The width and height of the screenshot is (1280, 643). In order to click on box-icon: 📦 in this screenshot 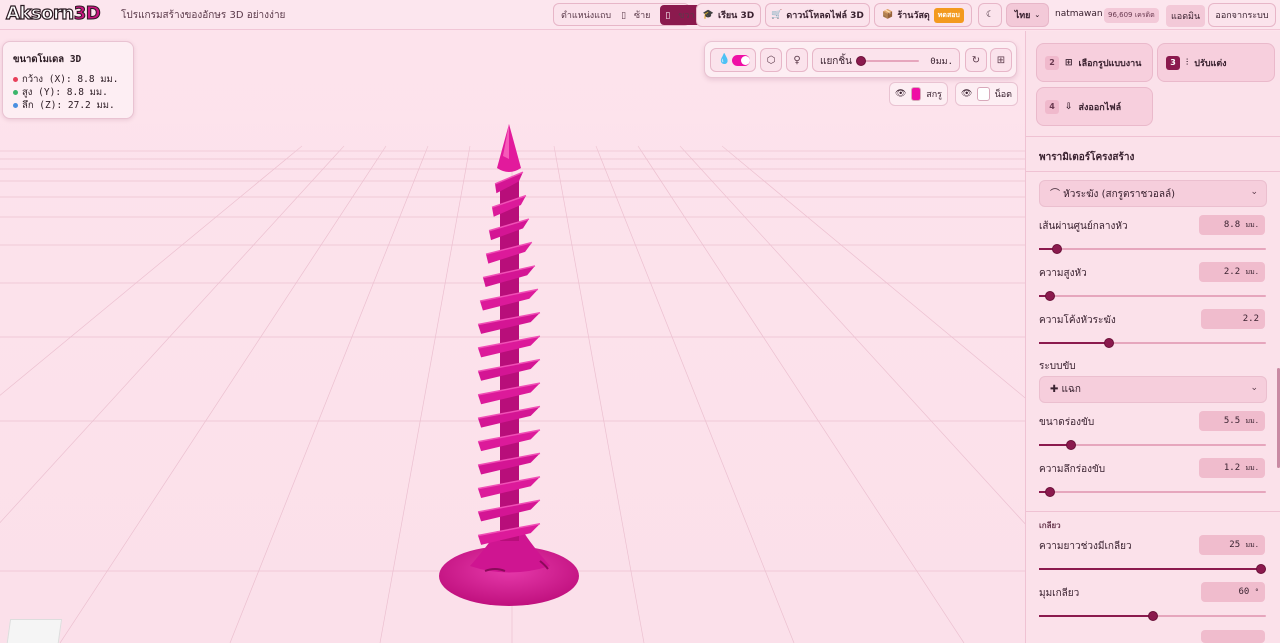, I will do `click(888, 15)`.